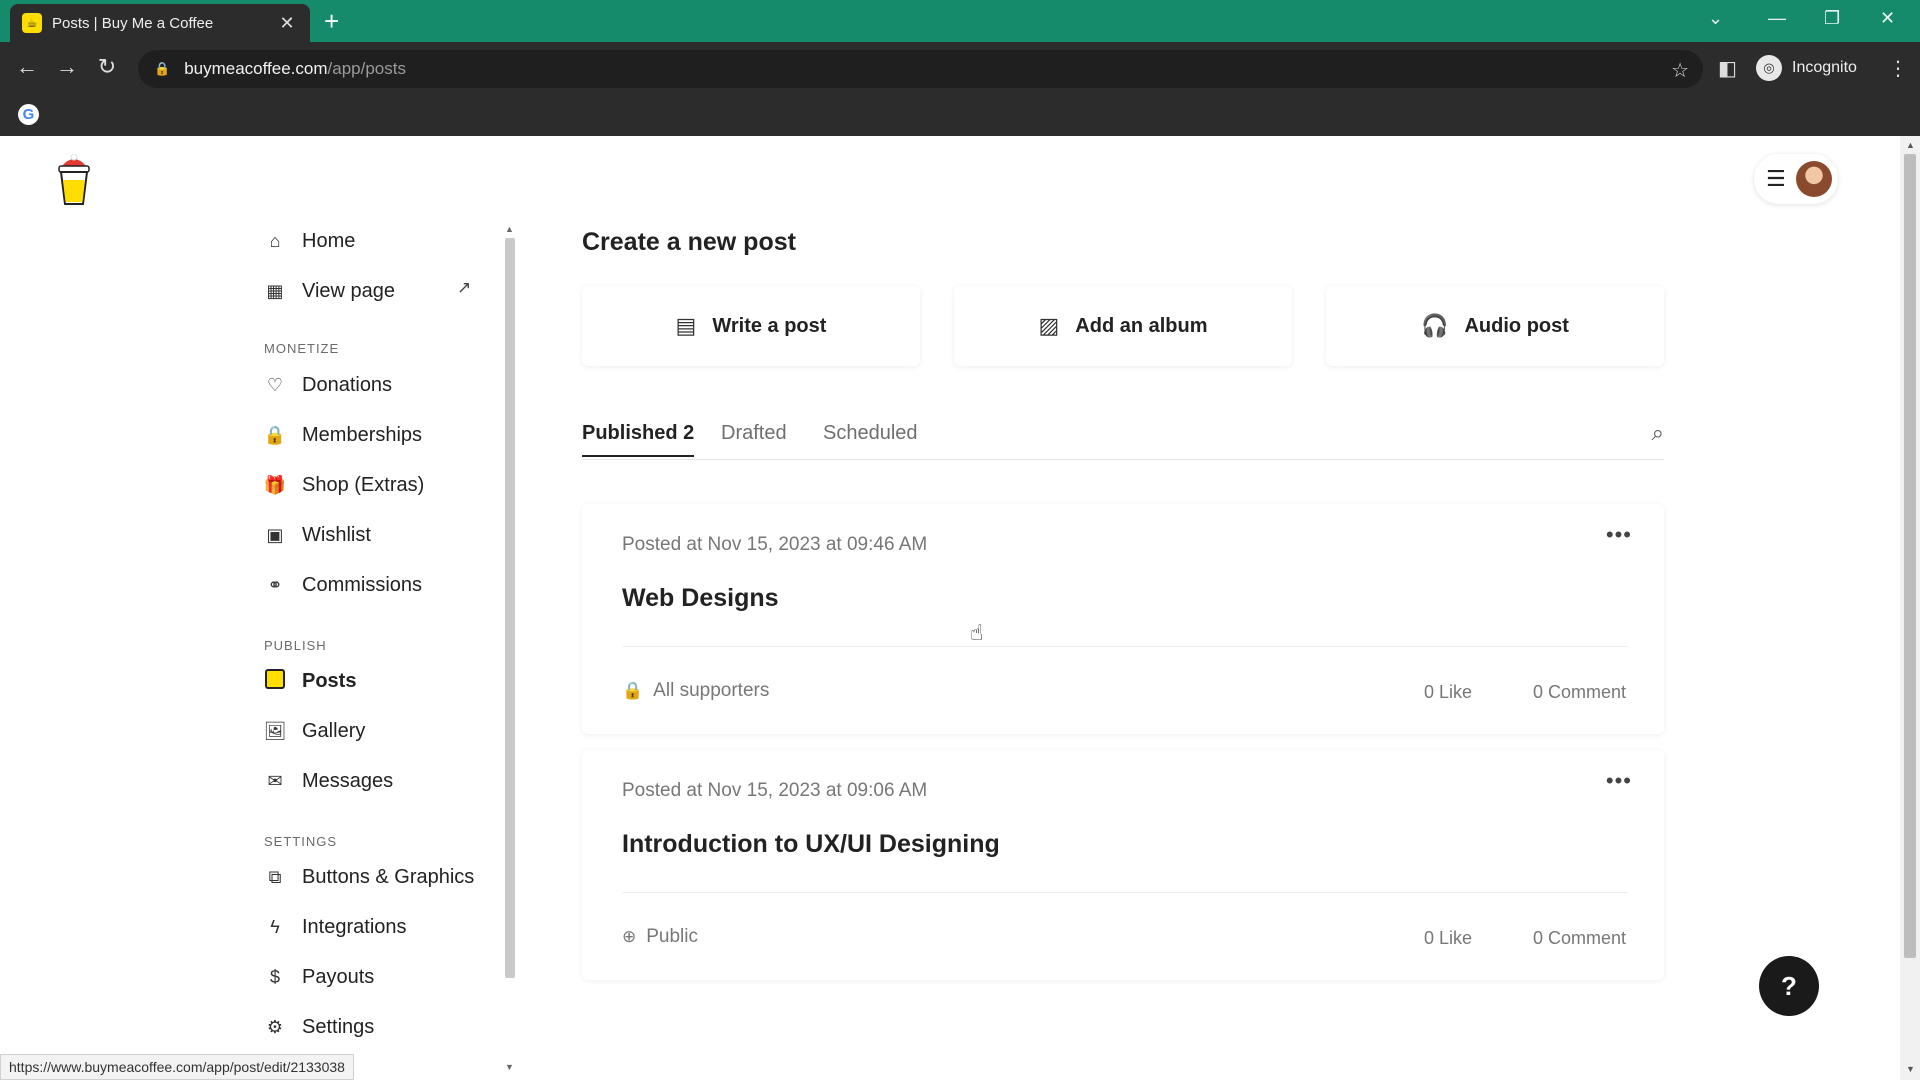  What do you see at coordinates (1715, 18) in the screenshot?
I see `tab-search-icon: ⌄` at bounding box center [1715, 18].